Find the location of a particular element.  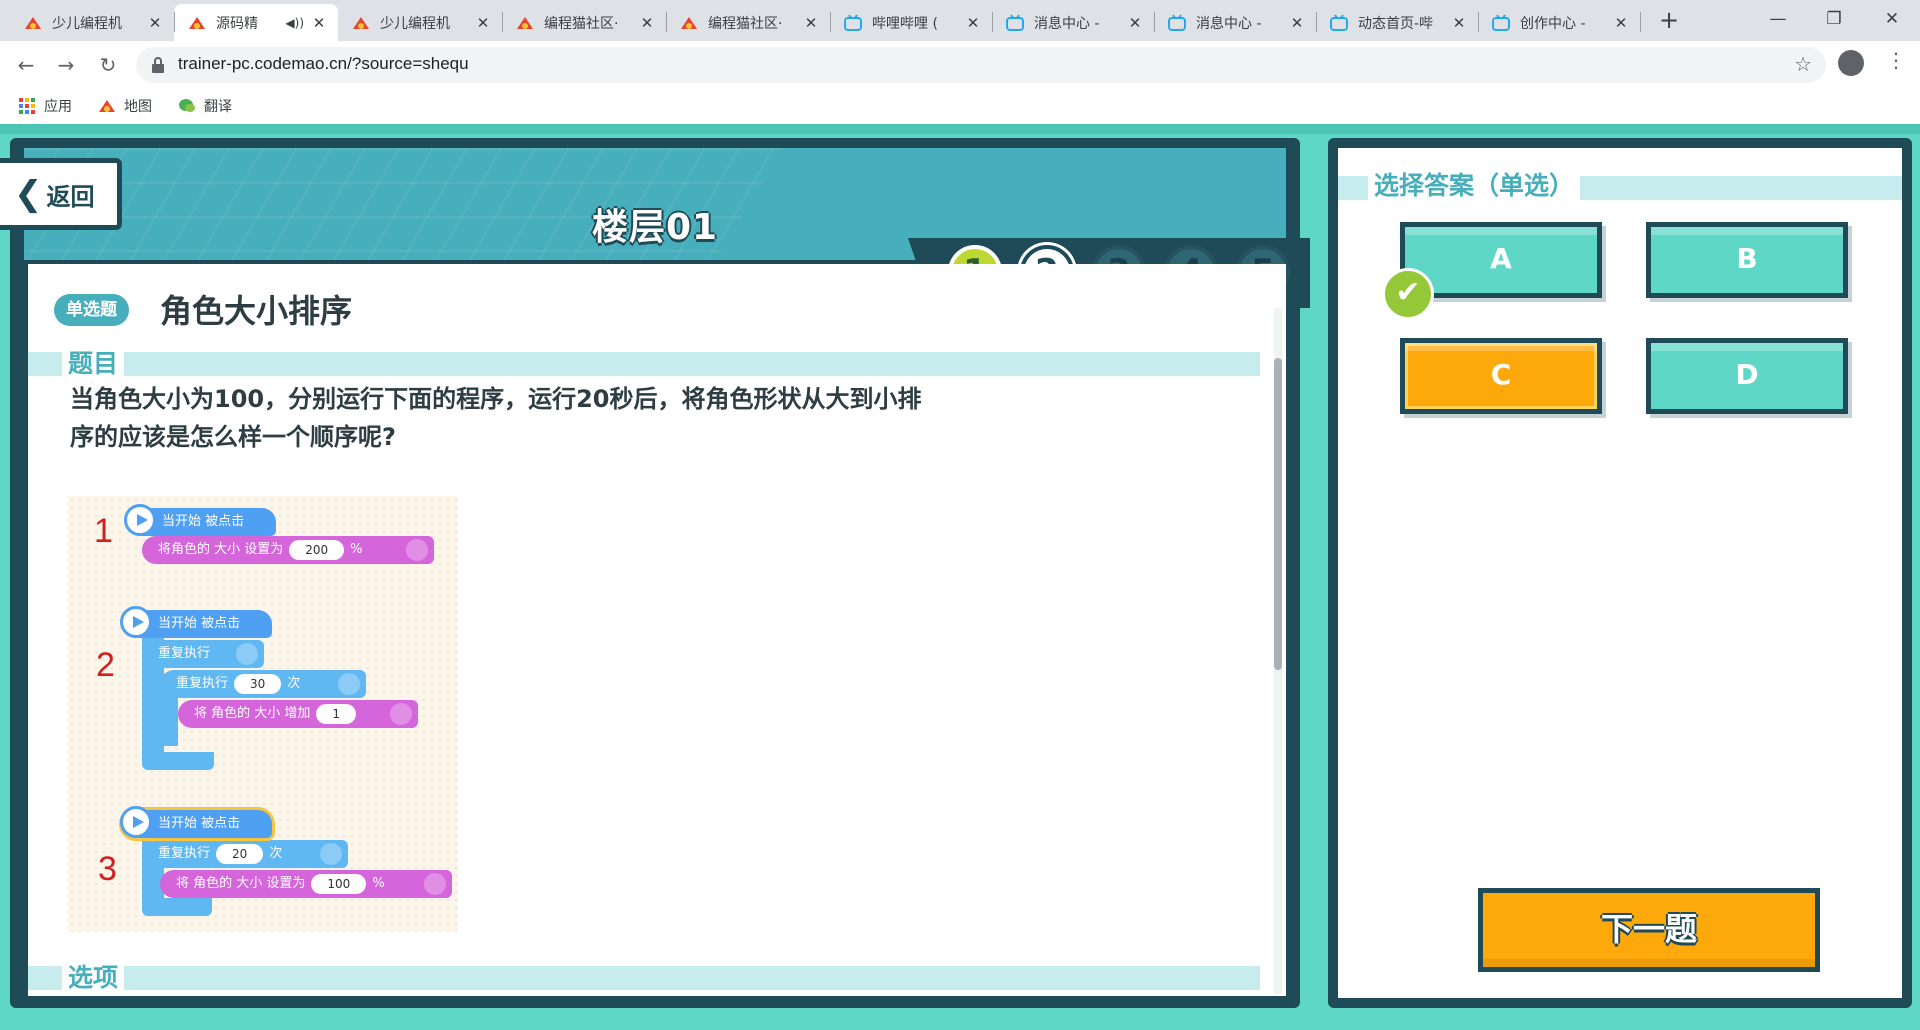

block-repeat-times: 重复执行 20 次 is located at coordinates (245, 854).